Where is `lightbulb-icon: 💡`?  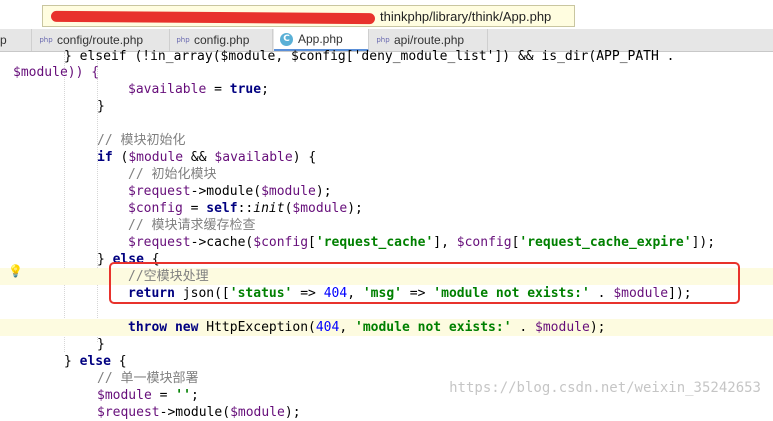
lightbulb-icon: 💡 is located at coordinates (15, 271).